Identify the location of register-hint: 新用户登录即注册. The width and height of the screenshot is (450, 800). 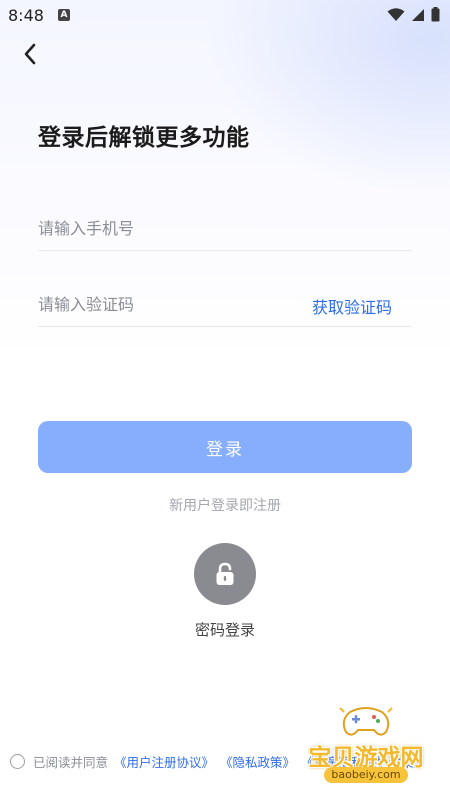
(225, 506).